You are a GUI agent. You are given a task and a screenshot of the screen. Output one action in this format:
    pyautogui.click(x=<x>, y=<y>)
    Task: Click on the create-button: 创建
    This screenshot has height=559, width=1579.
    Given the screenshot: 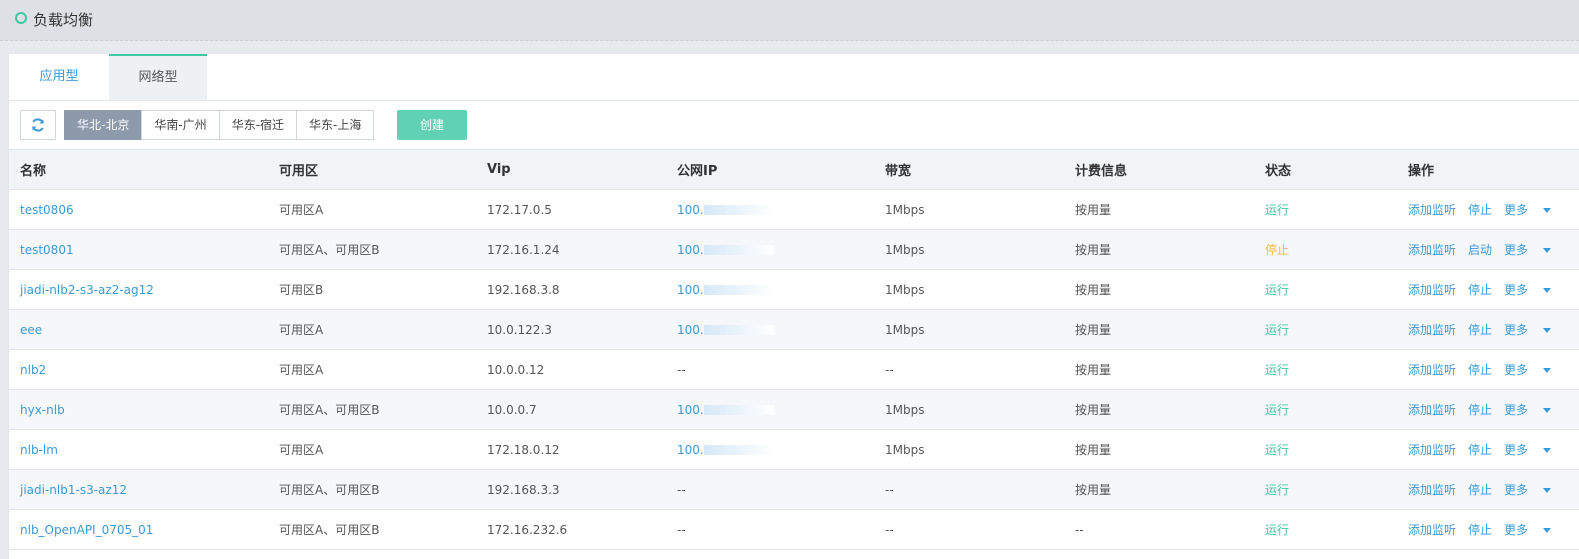 What is the action you would take?
    pyautogui.click(x=432, y=125)
    